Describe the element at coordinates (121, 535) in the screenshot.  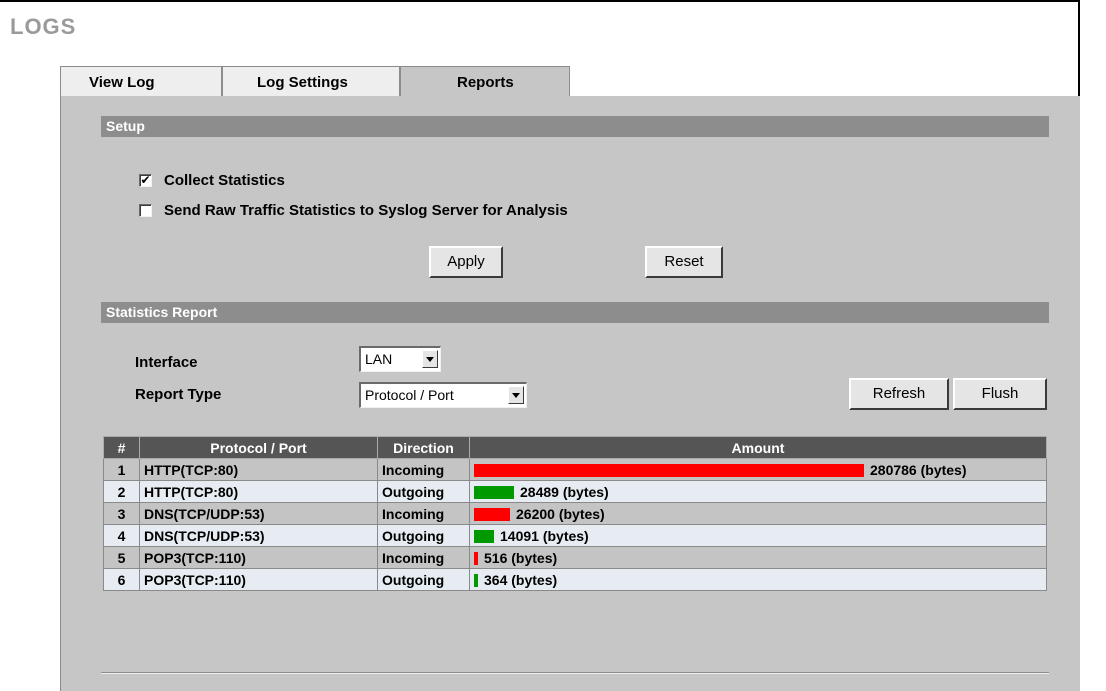
I see `row-number: 4` at that location.